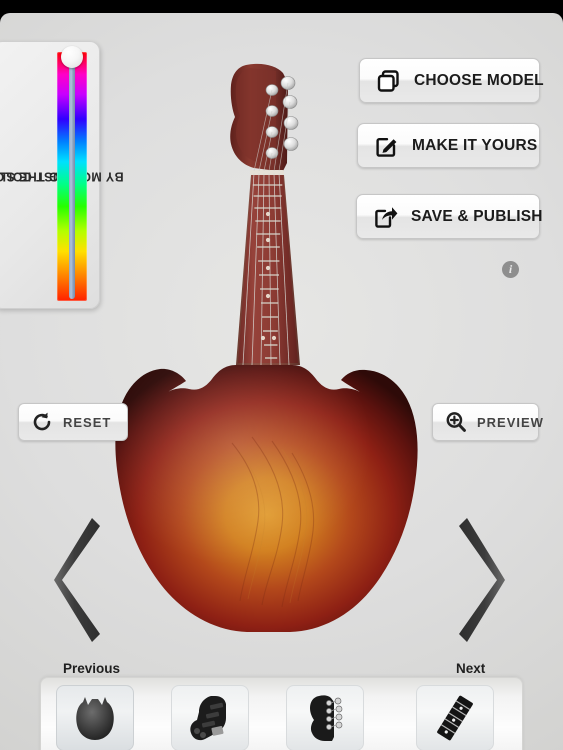 This screenshot has height=750, width=563. What do you see at coordinates (78, 580) in the screenshot?
I see `previous-button` at bounding box center [78, 580].